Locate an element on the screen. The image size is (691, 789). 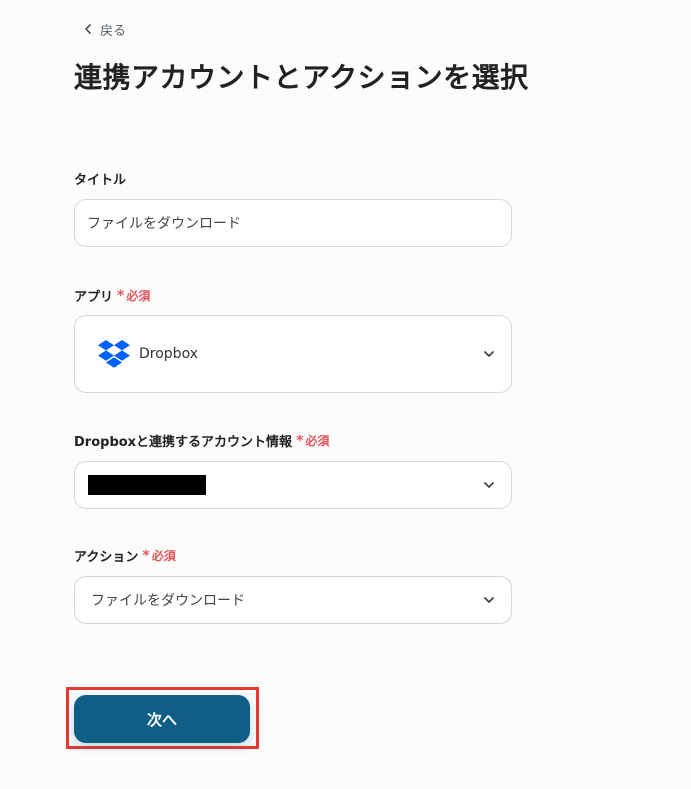
title-input is located at coordinates (293, 223).